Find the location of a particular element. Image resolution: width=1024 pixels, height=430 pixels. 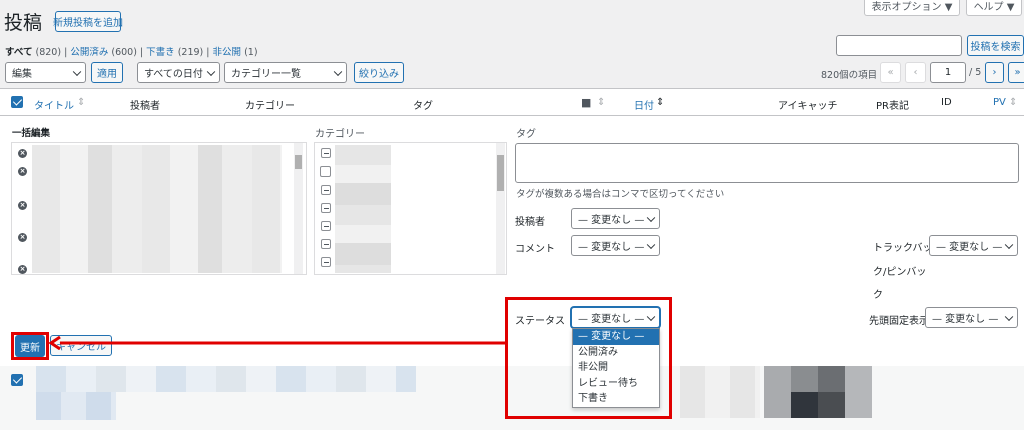

screen-options-button: 表示オプション ▼ is located at coordinates (912, 8).